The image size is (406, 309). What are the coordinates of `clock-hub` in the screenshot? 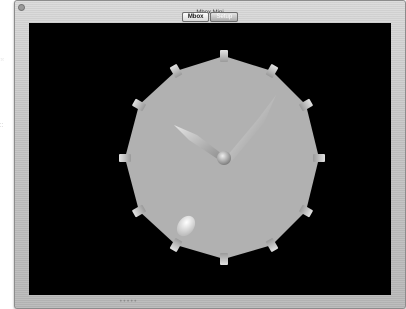 It's located at (224, 158).